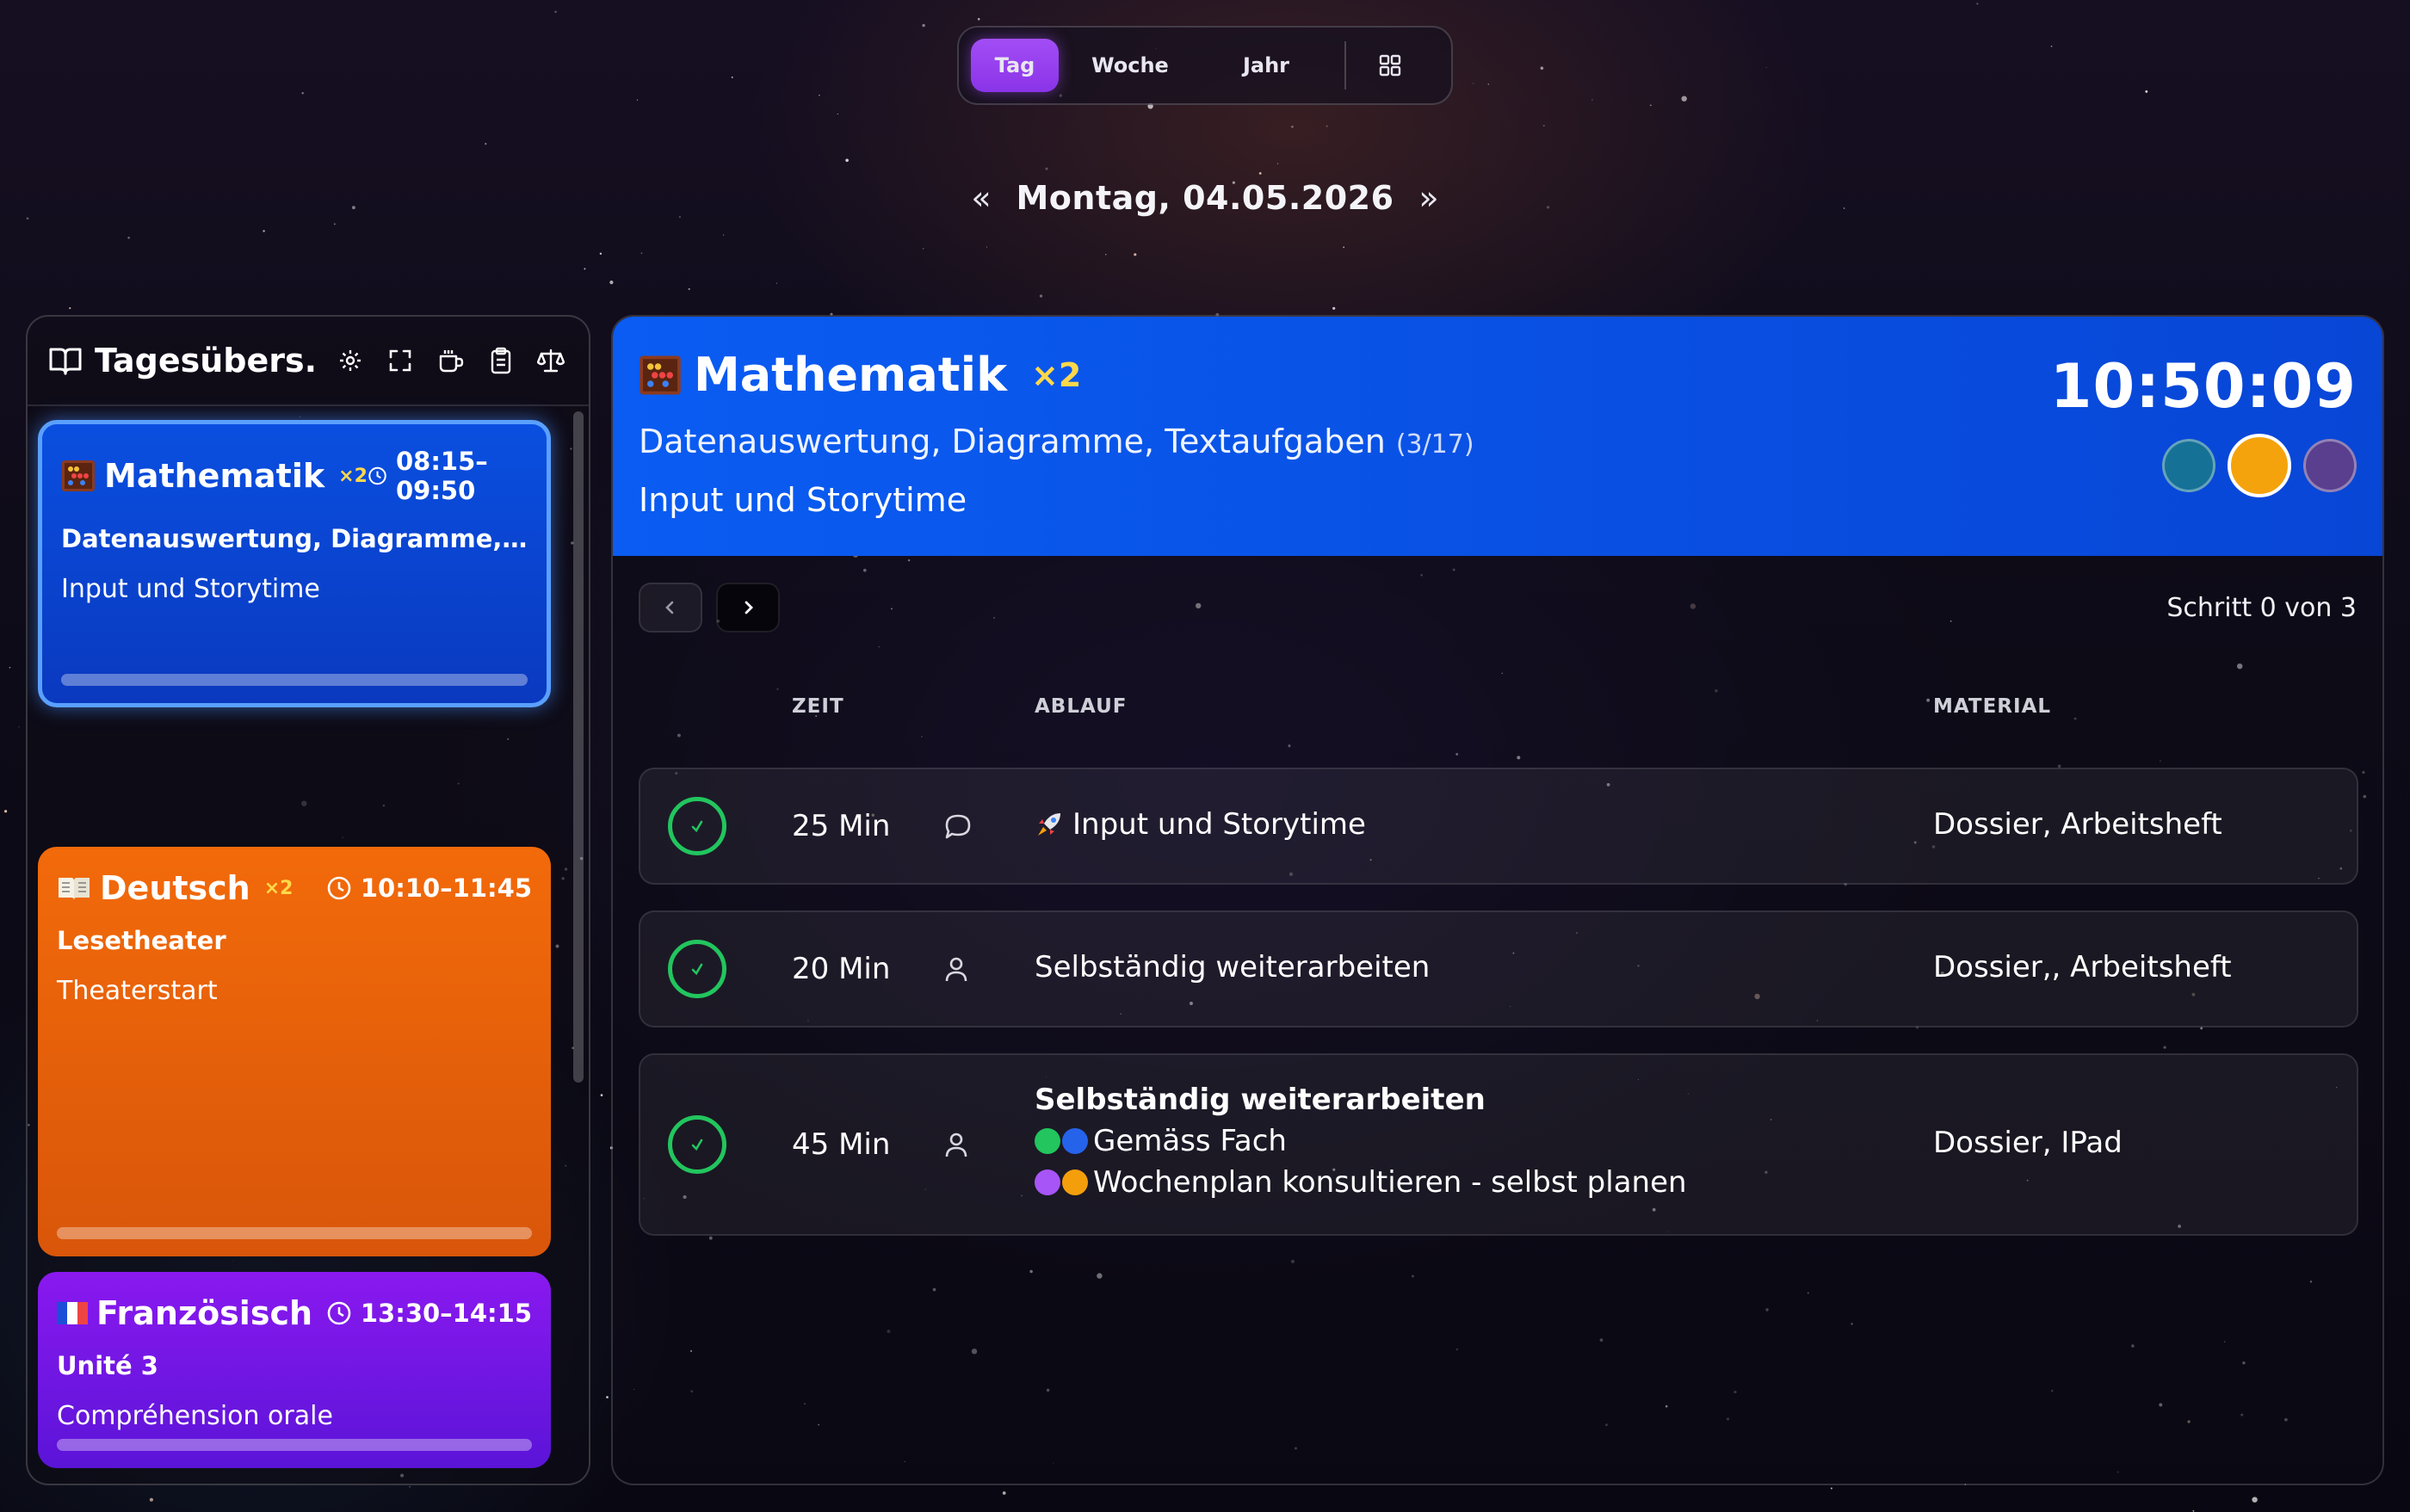 This screenshot has height=1512, width=2410. Describe the element at coordinates (2188, 465) in the screenshot. I see `status-dot-teal` at that location.